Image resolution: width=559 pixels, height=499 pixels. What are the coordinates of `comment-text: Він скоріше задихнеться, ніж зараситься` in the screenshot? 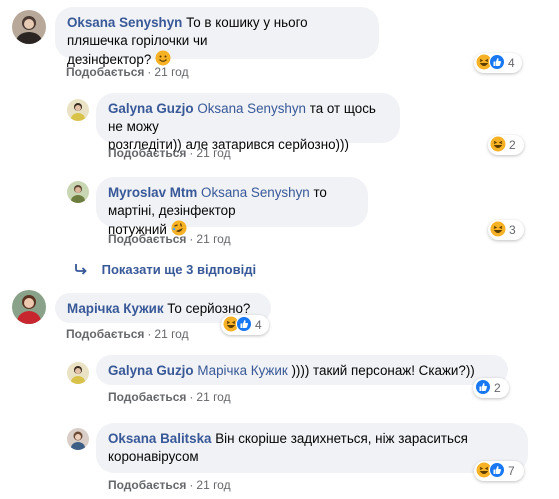 It's located at (341, 438).